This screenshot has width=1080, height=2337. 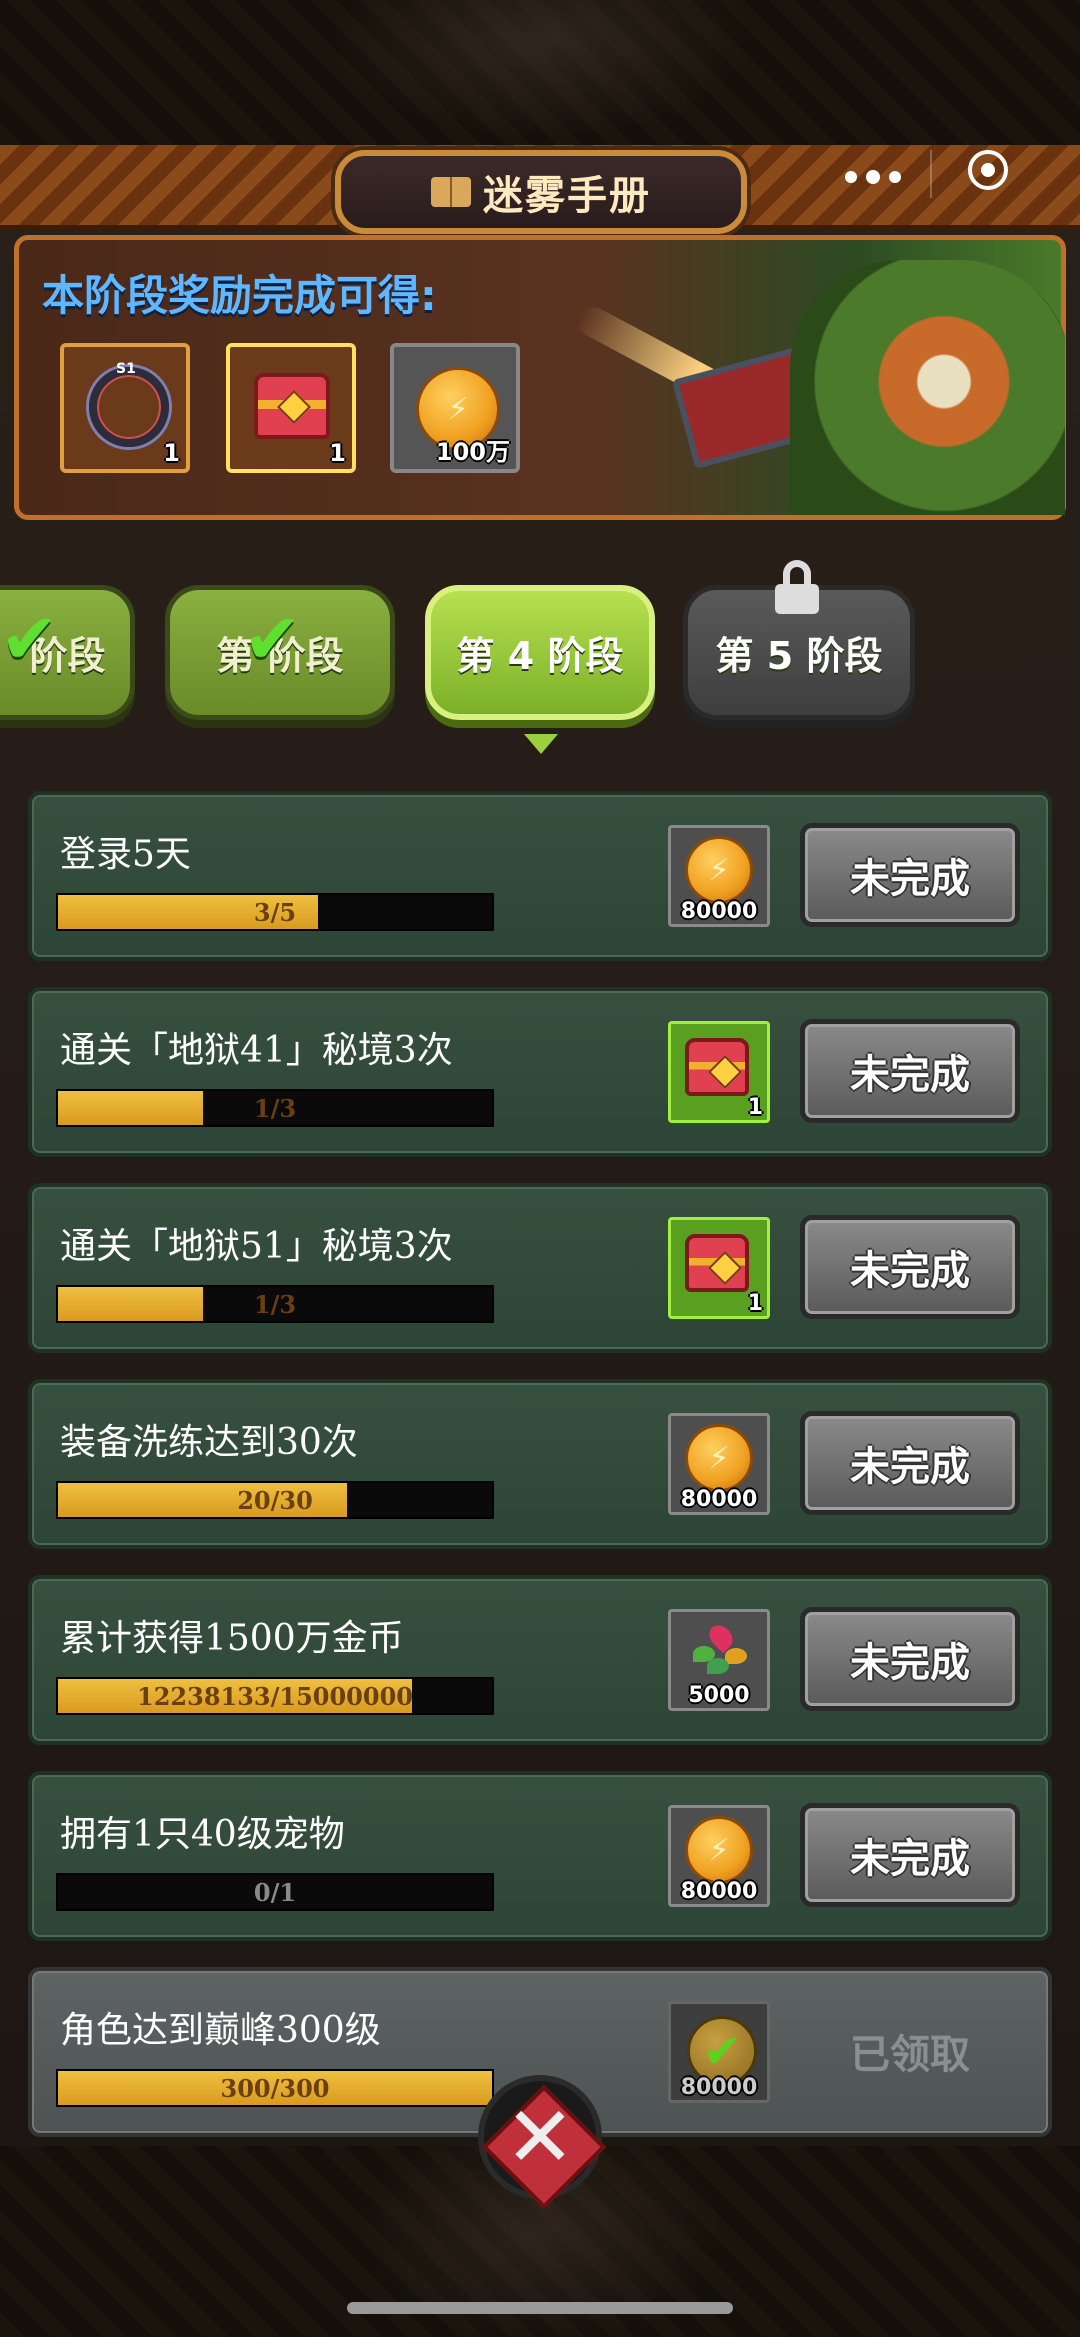 I want to click on home-indicator, so click(x=540, y=2308).